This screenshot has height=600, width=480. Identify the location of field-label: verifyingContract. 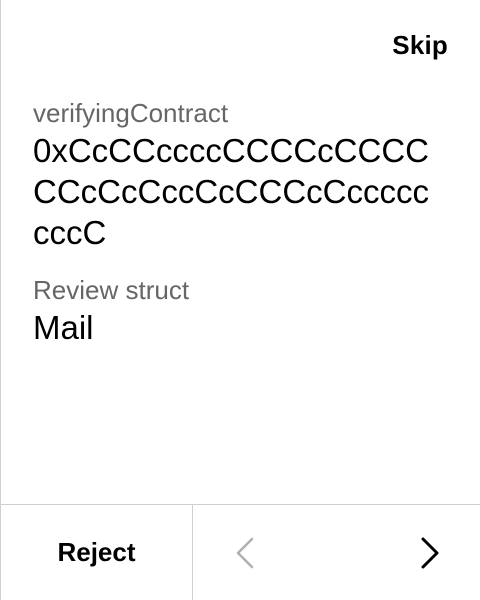
(131, 113).